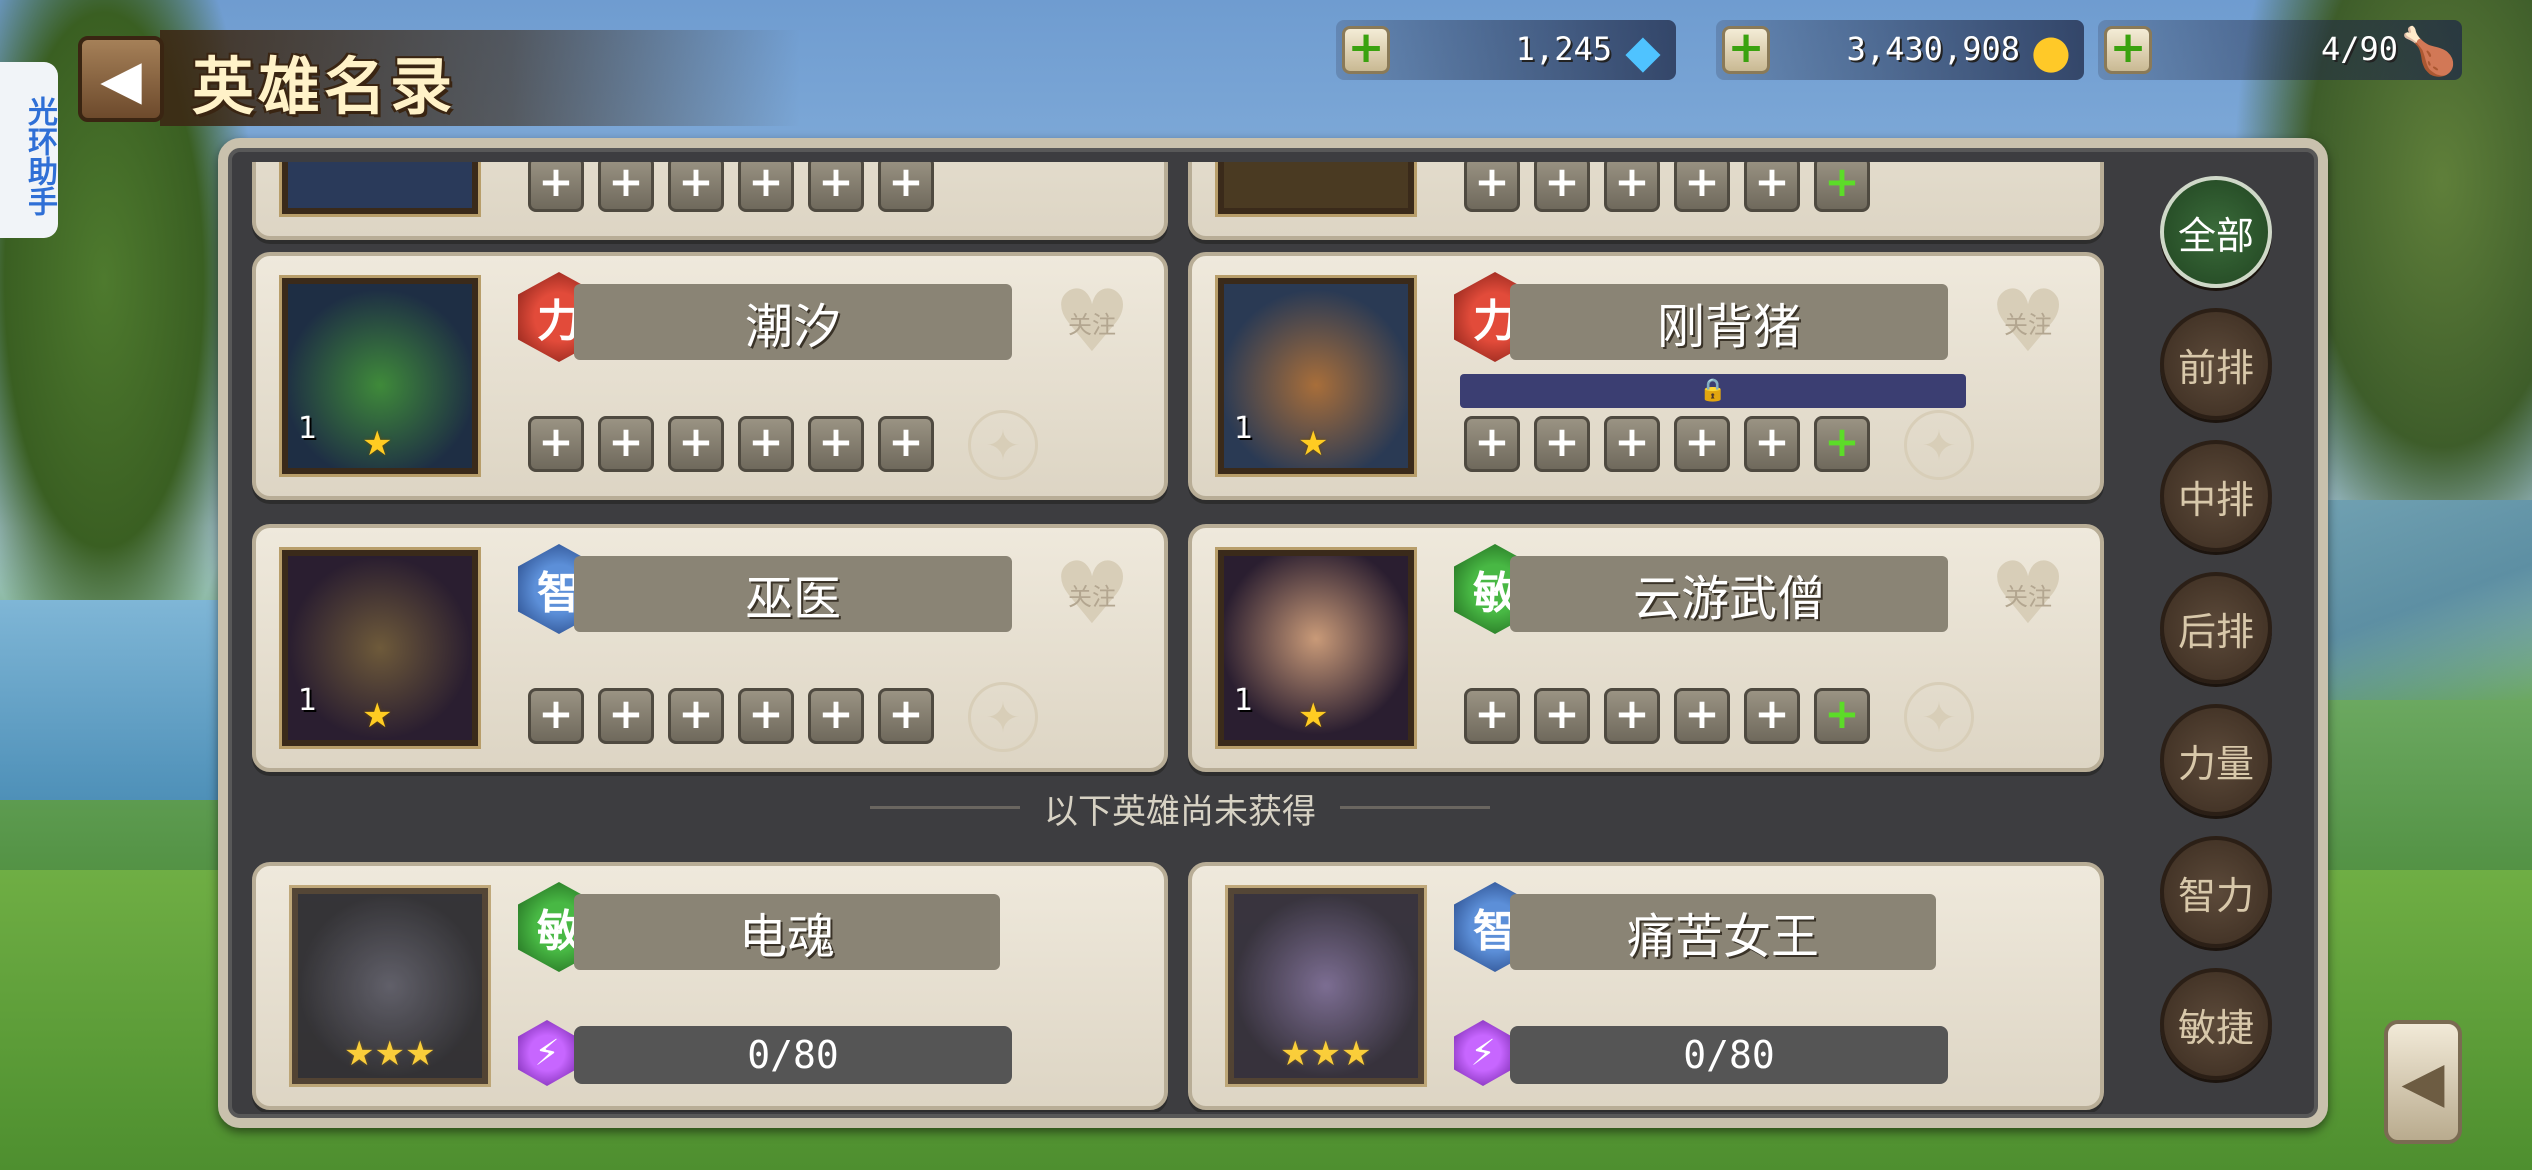 Image resolution: width=2532 pixels, height=1170 pixels. What do you see at coordinates (1563, 49) in the screenshot?
I see `diamond-count: 1,245` at bounding box center [1563, 49].